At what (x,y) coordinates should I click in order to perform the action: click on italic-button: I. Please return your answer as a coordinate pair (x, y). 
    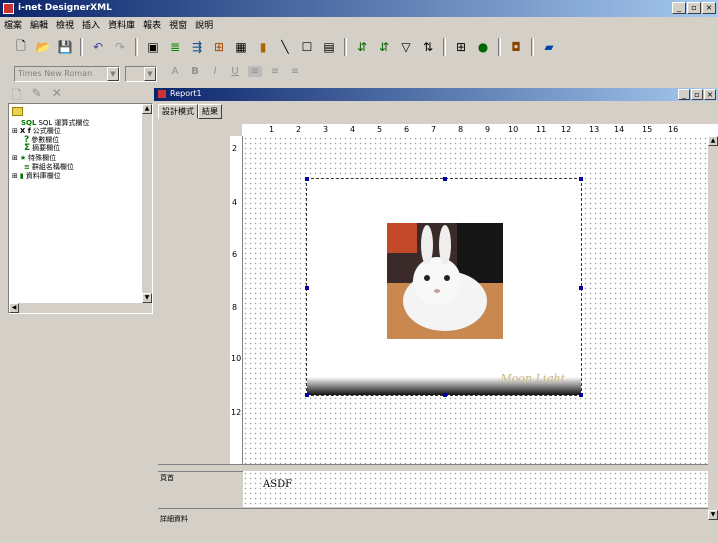
    Looking at the image, I should click on (215, 71).